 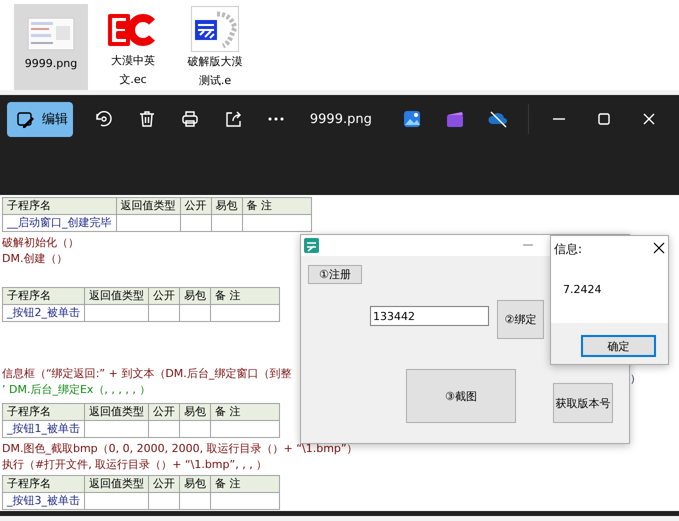 What do you see at coordinates (659, 248) in the screenshot?
I see `close-icon` at bounding box center [659, 248].